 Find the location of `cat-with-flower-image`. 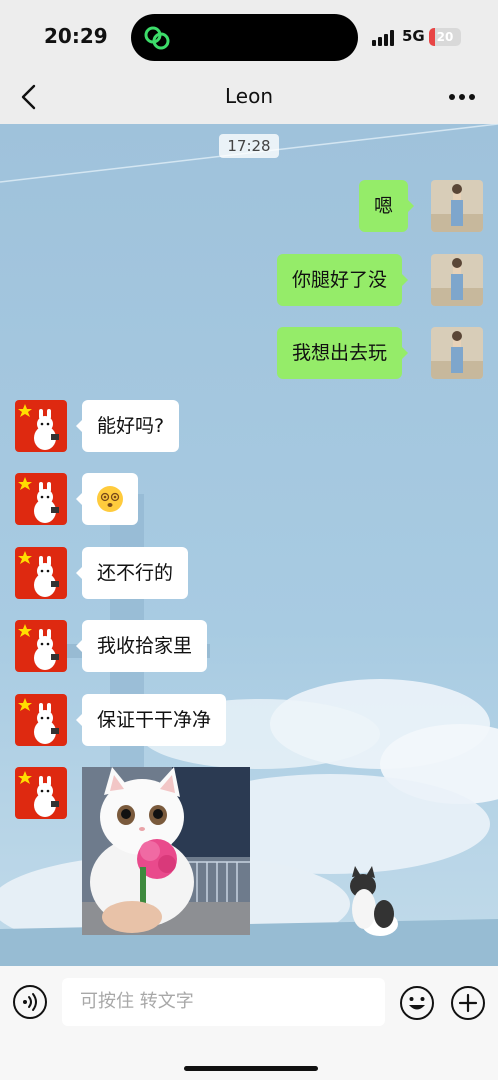

cat-with-flower-image is located at coordinates (166, 851).